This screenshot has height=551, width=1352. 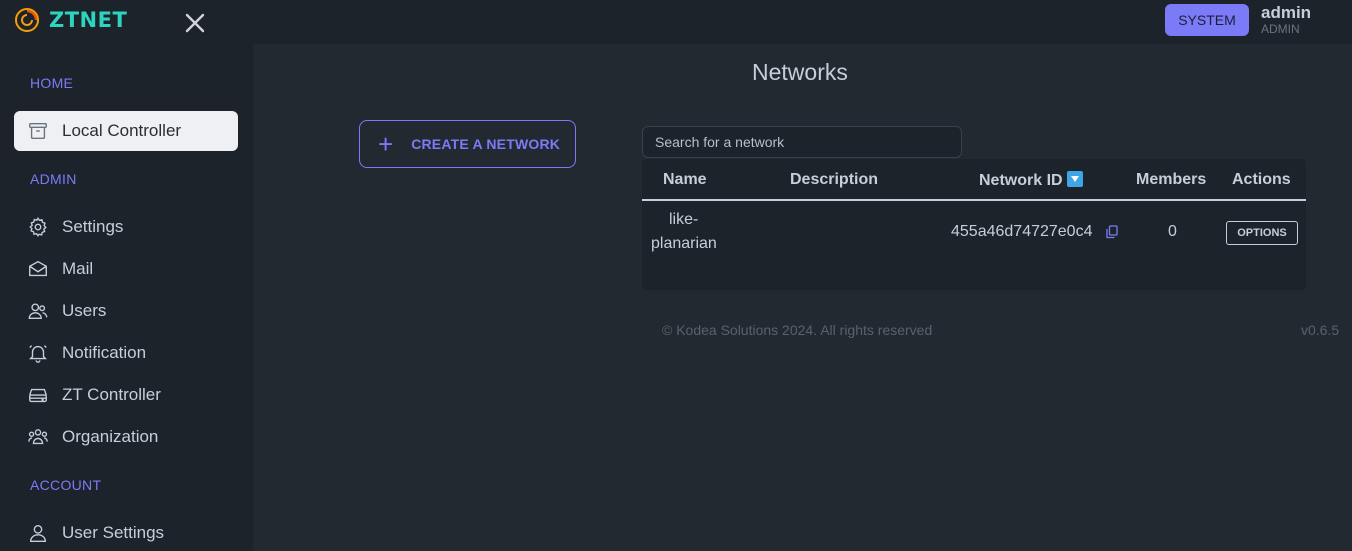 What do you see at coordinates (38, 311) in the screenshot?
I see `users-icon` at bounding box center [38, 311].